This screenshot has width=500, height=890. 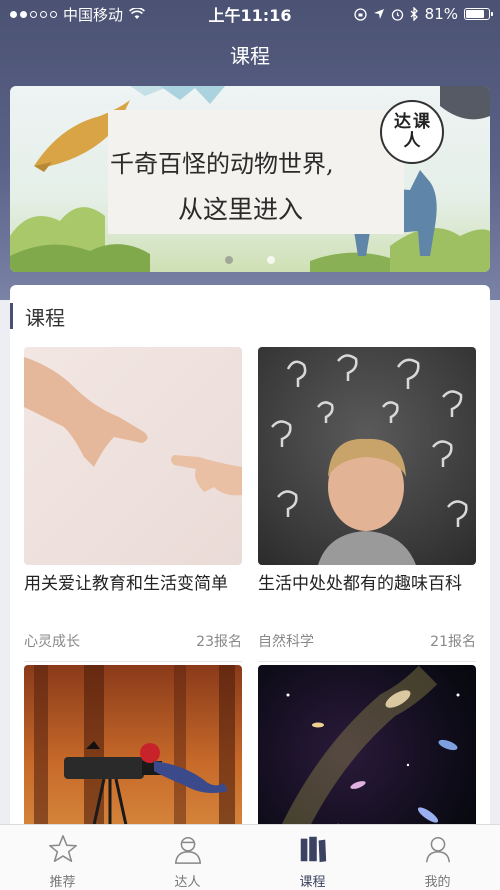 What do you see at coordinates (222, 164) in the screenshot?
I see `banner-headline: 千奇百怪的动物世界,` at bounding box center [222, 164].